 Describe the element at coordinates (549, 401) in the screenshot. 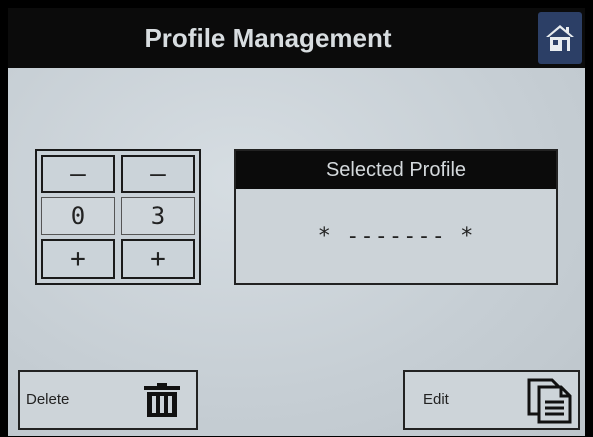

I see `document-icon` at that location.